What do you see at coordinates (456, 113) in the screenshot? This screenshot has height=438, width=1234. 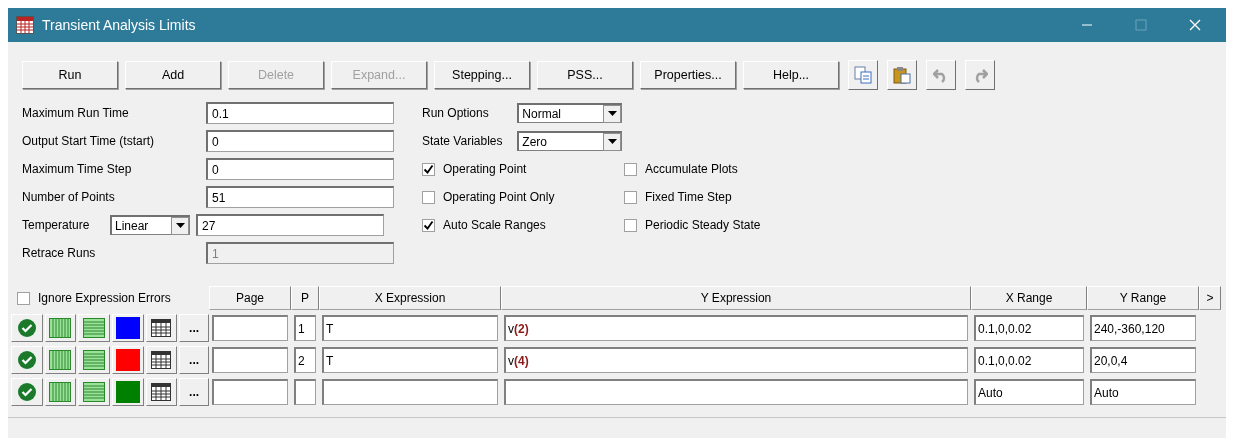 I see `field-label: Run Options` at bounding box center [456, 113].